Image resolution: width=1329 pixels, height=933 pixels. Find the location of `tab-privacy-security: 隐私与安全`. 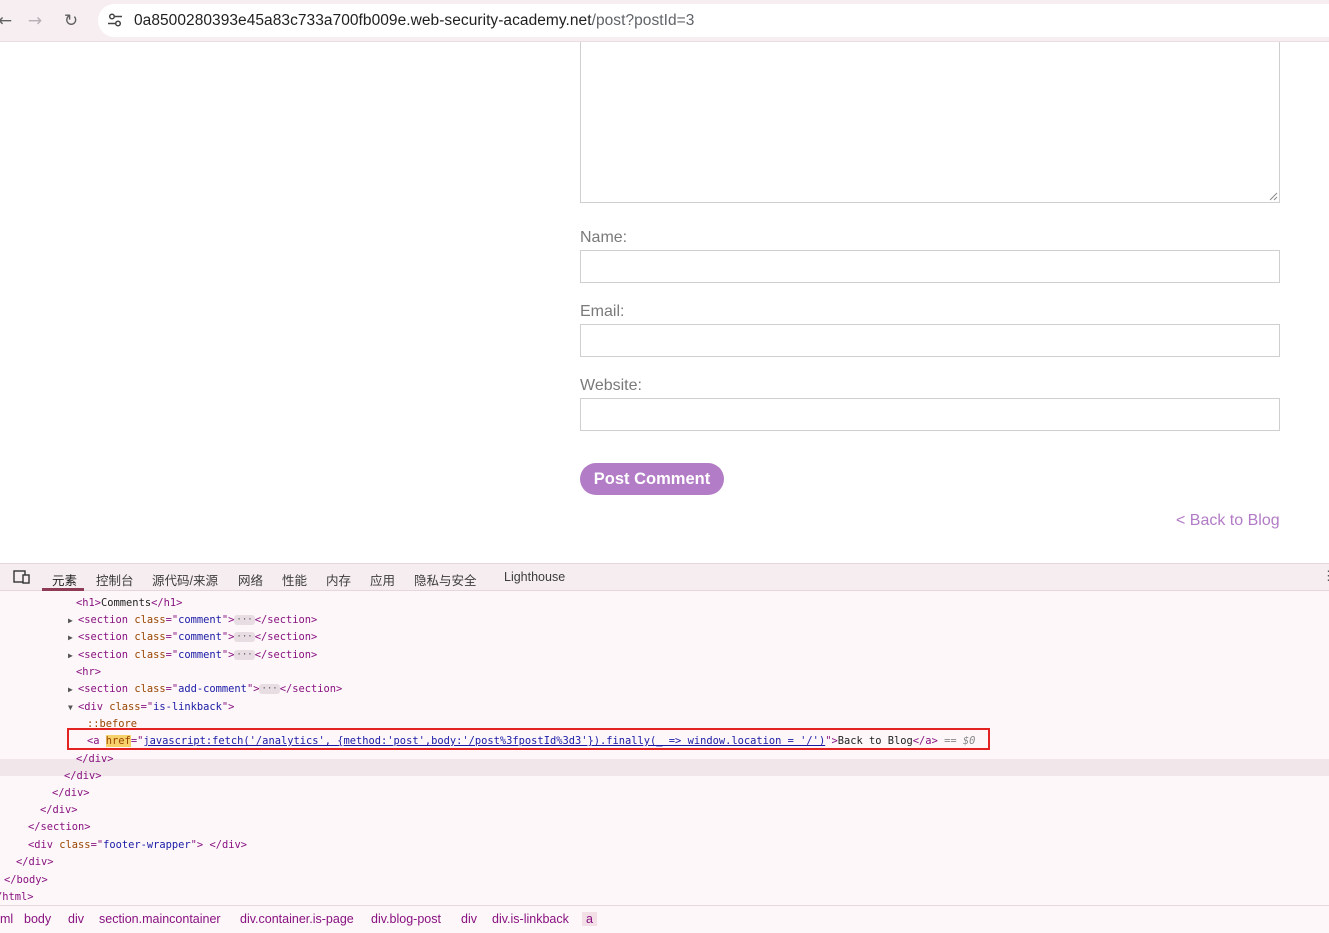

tab-privacy-security: 隐私与安全 is located at coordinates (445, 579).